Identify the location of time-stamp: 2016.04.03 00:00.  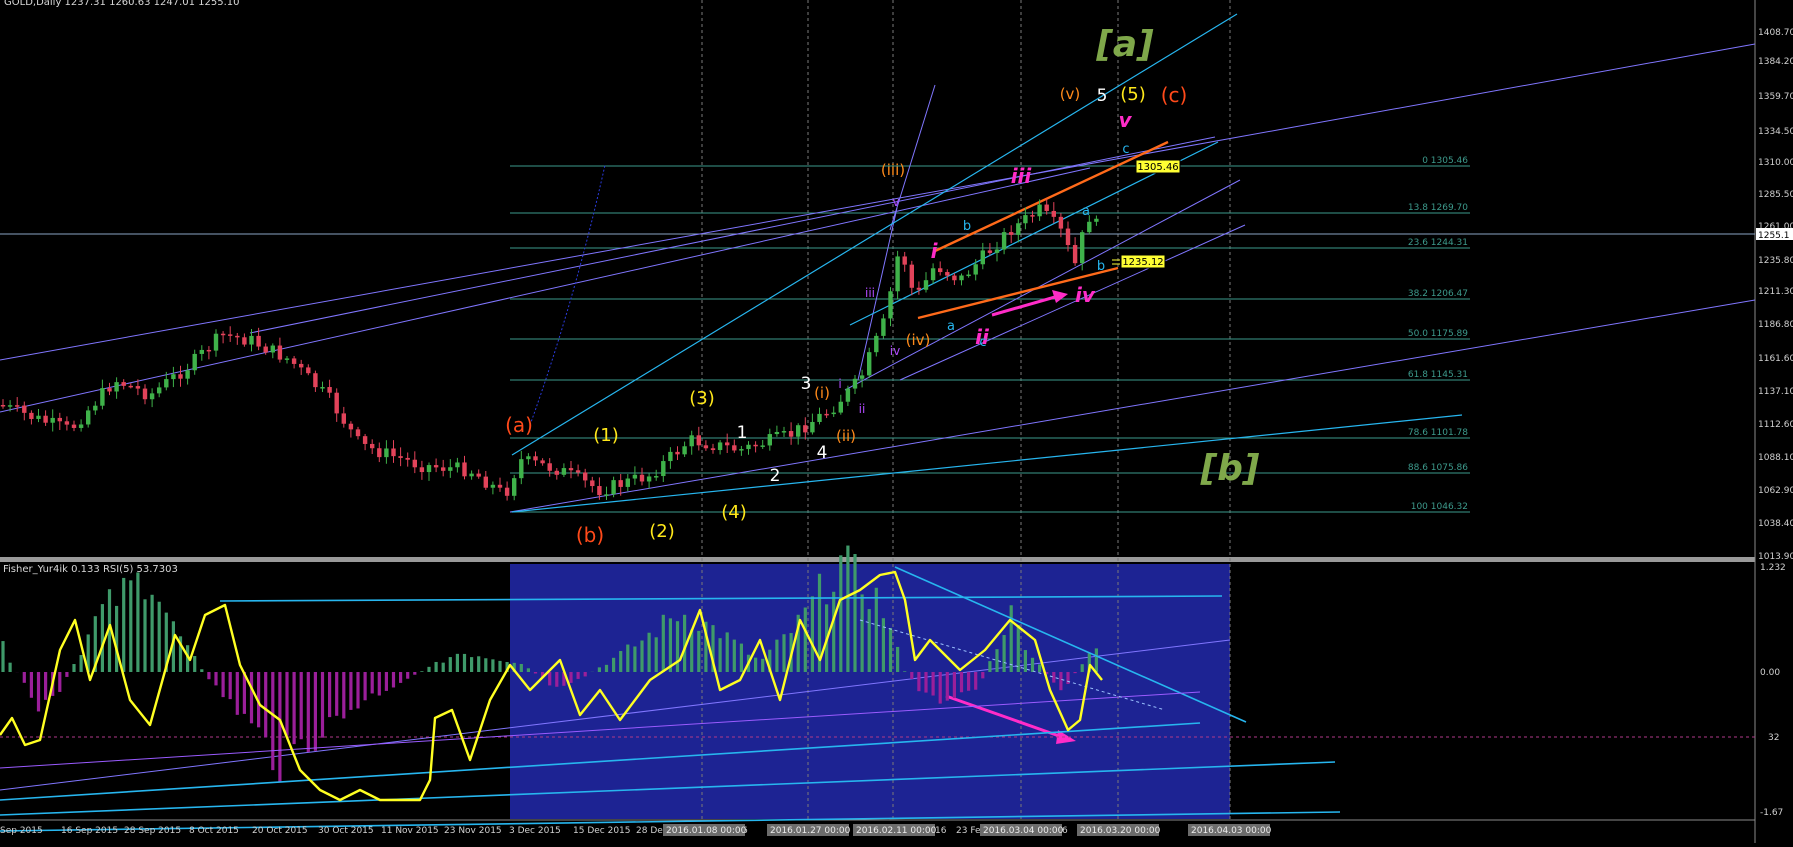
(1231, 831).